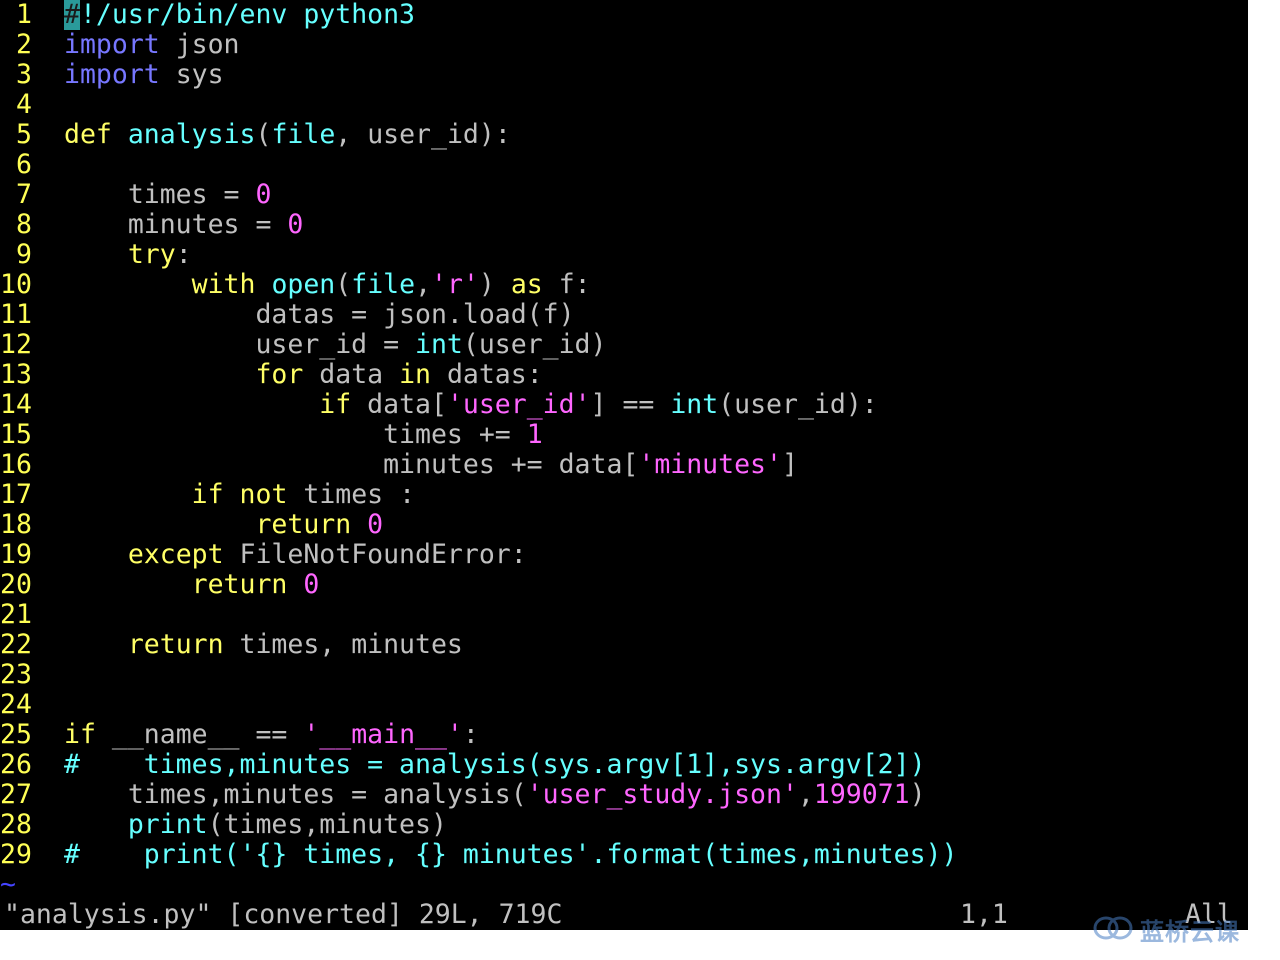 The image size is (1280, 960). I want to click on code-line: 28 print(times,minutes), so click(624, 825).